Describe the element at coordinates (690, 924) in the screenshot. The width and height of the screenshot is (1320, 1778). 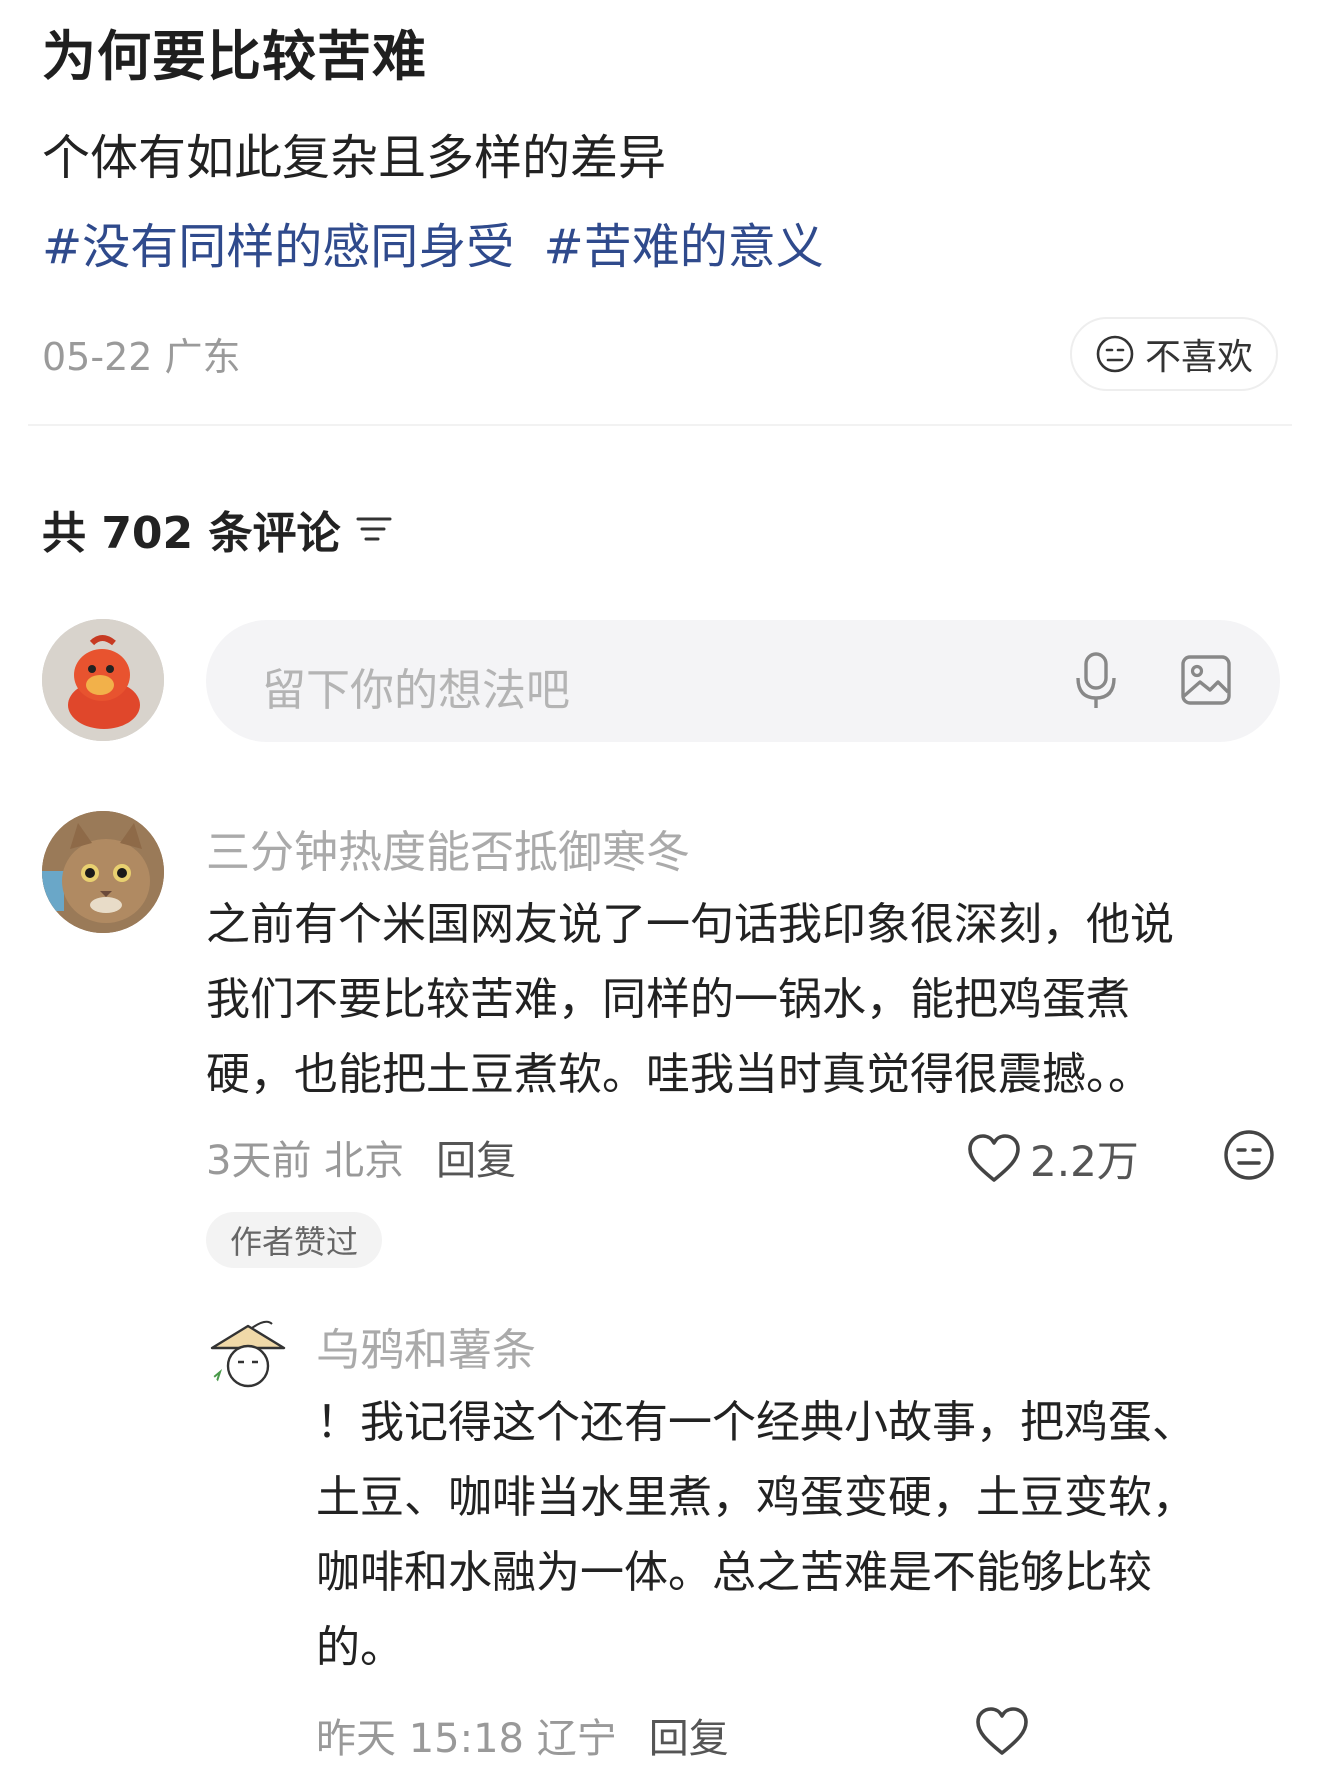
I see `comment-line: 之前有个米国网友说了一句话我印象很深刻，他说` at that location.